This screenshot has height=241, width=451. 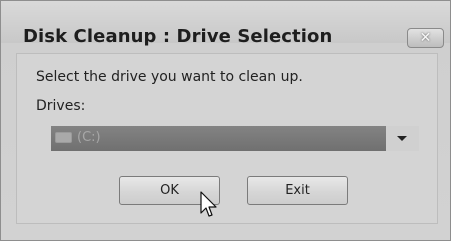 I want to click on drives-label: Drives:, so click(x=61, y=106).